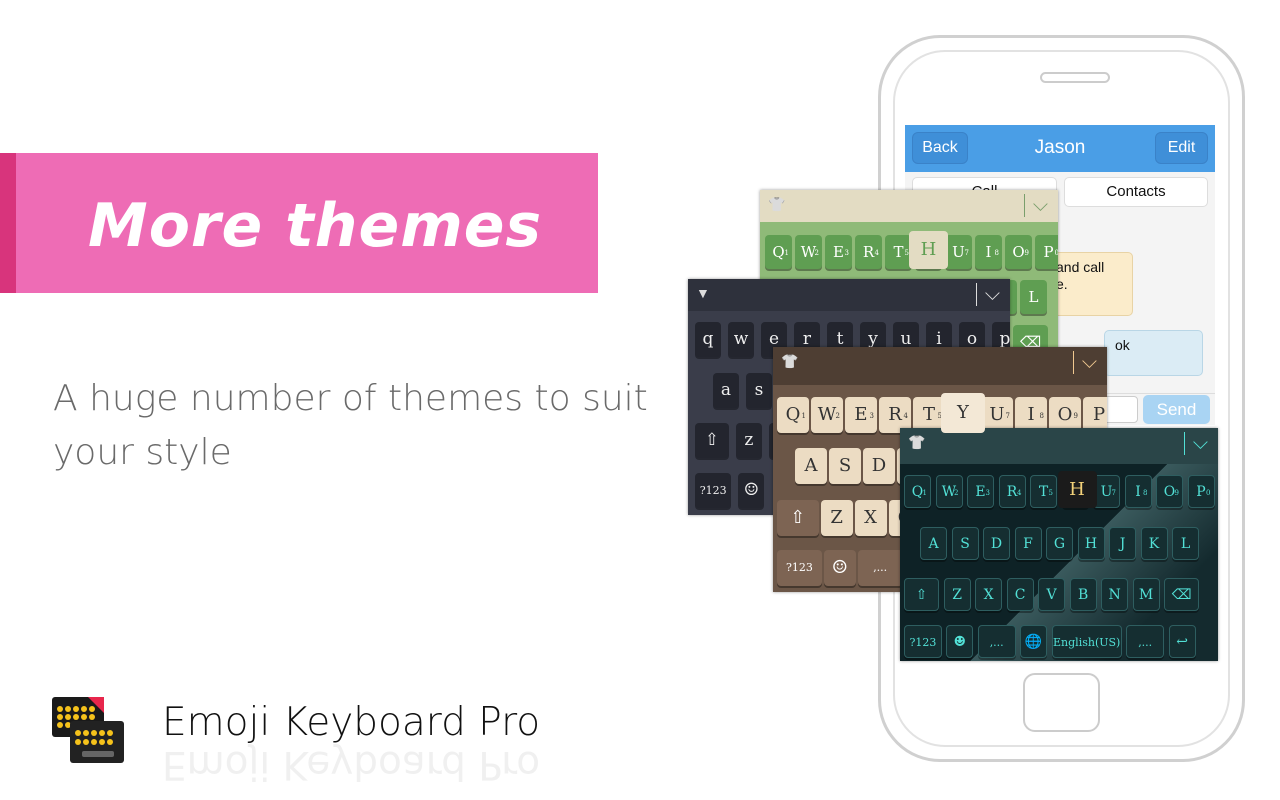  Describe the element at coordinates (726, 390) in the screenshot. I see `key: a` at that location.